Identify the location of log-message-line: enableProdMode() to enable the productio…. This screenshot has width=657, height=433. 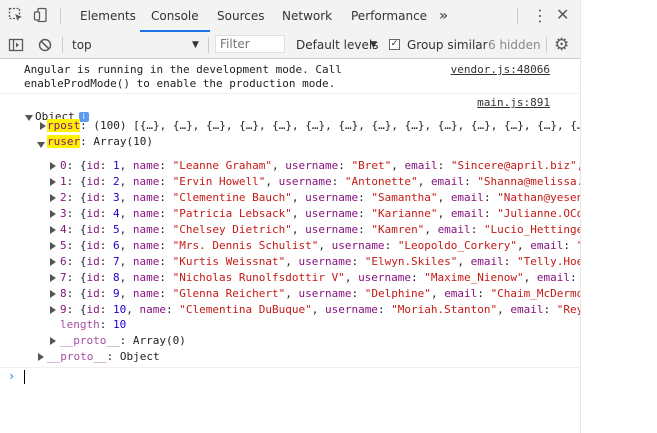
(180, 83).